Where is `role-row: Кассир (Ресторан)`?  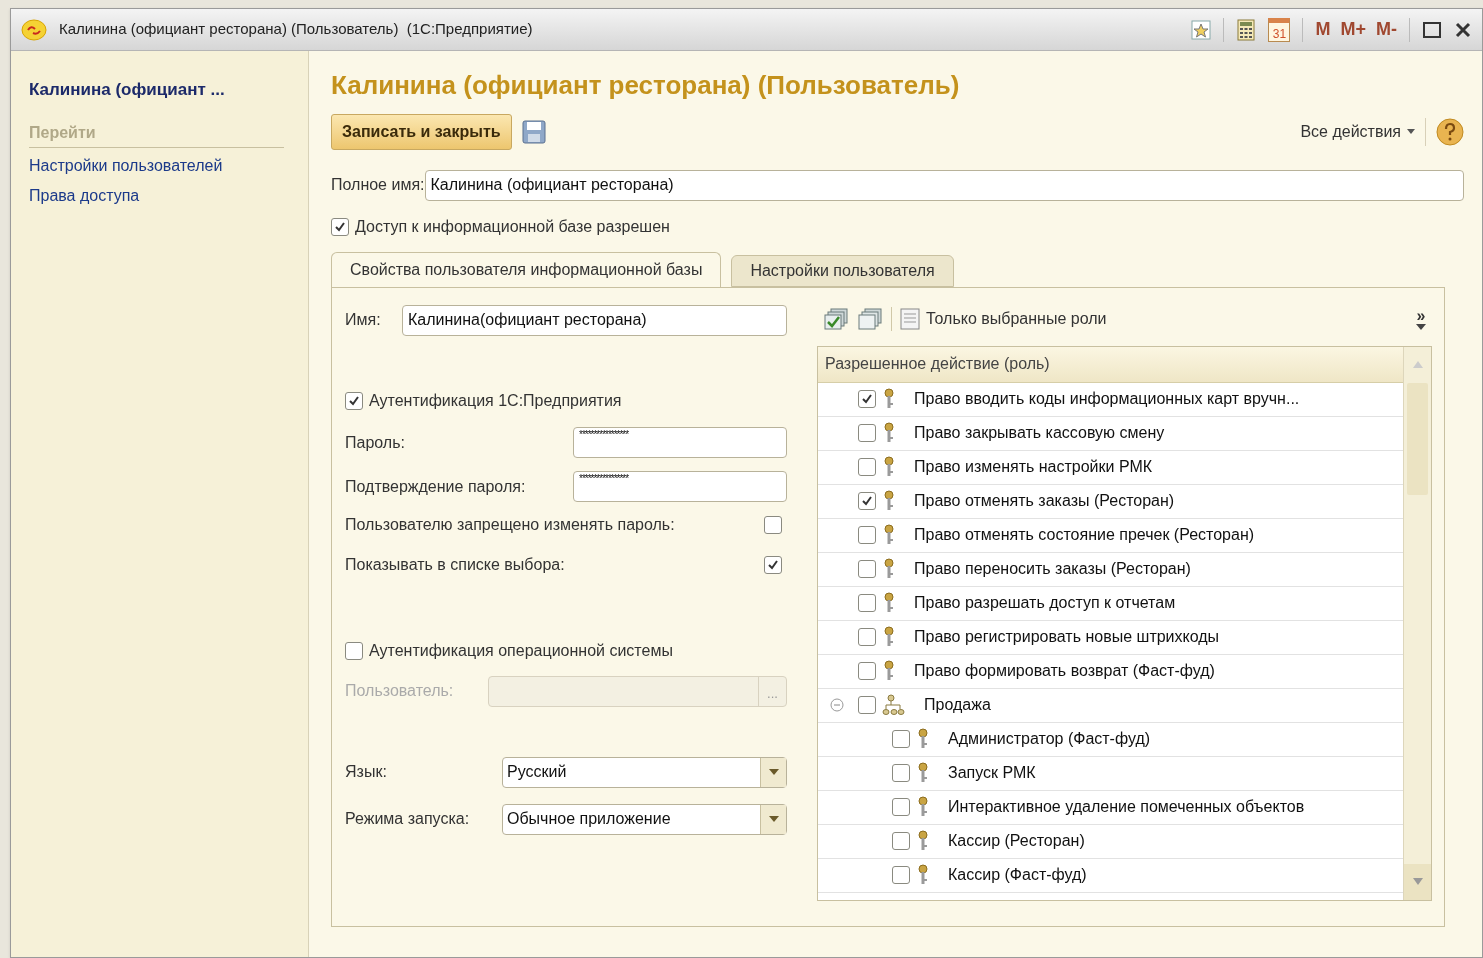
role-row: Кассир (Ресторан) is located at coordinates (1110, 841).